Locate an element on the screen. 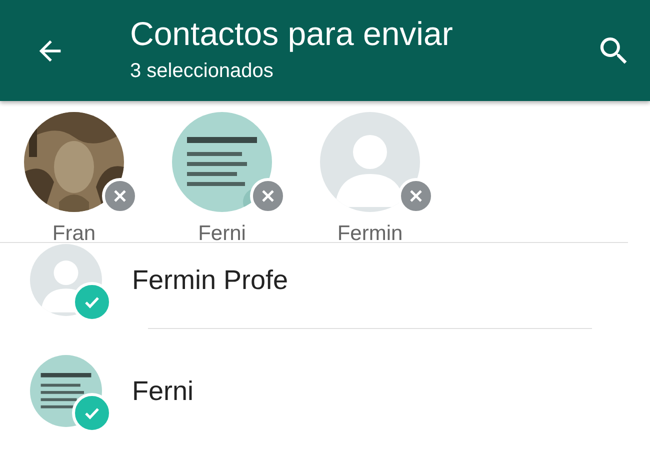 Image resolution: width=650 pixels, height=471 pixels. selection-count: 3 seleccionados is located at coordinates (202, 71).